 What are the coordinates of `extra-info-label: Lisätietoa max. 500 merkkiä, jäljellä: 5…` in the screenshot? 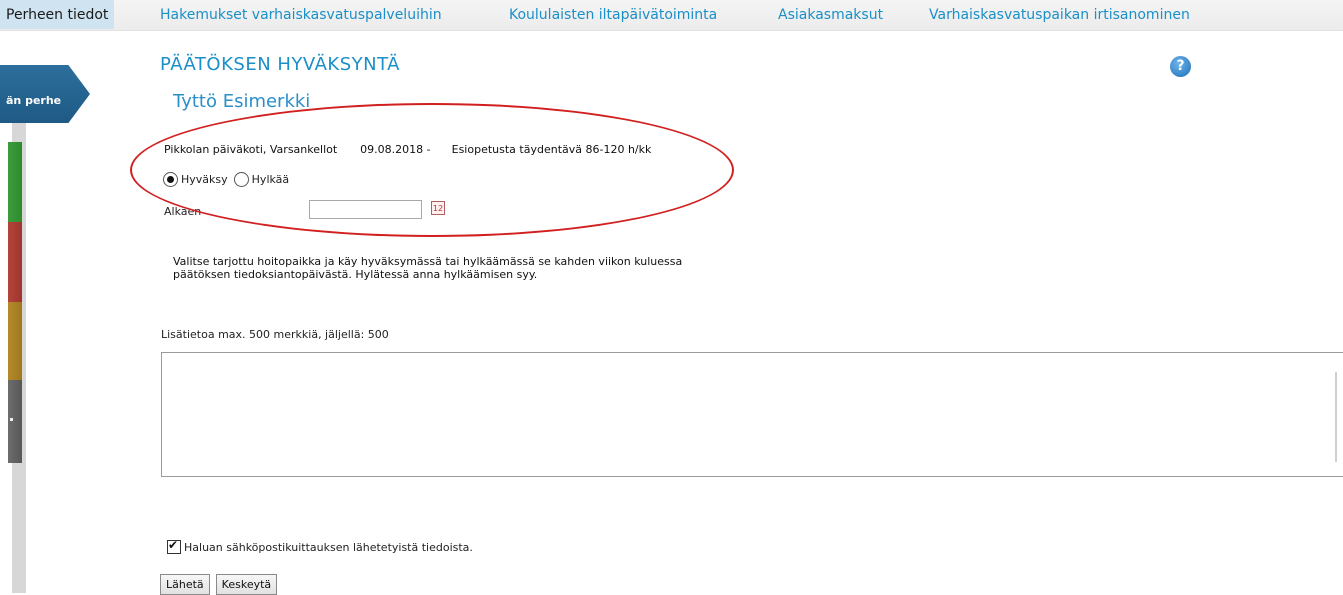 It's located at (275, 334).